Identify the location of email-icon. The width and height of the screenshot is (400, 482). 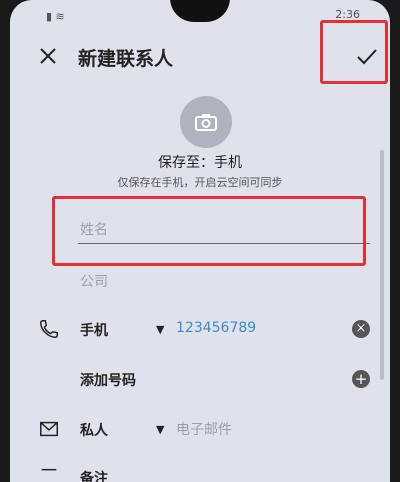
(49, 429).